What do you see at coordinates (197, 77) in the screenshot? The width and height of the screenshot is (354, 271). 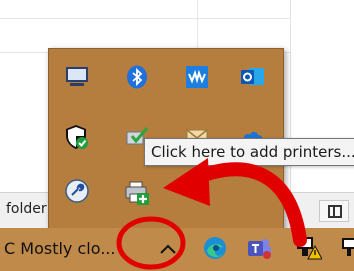 I see `audio-waveform-app-icon` at bounding box center [197, 77].